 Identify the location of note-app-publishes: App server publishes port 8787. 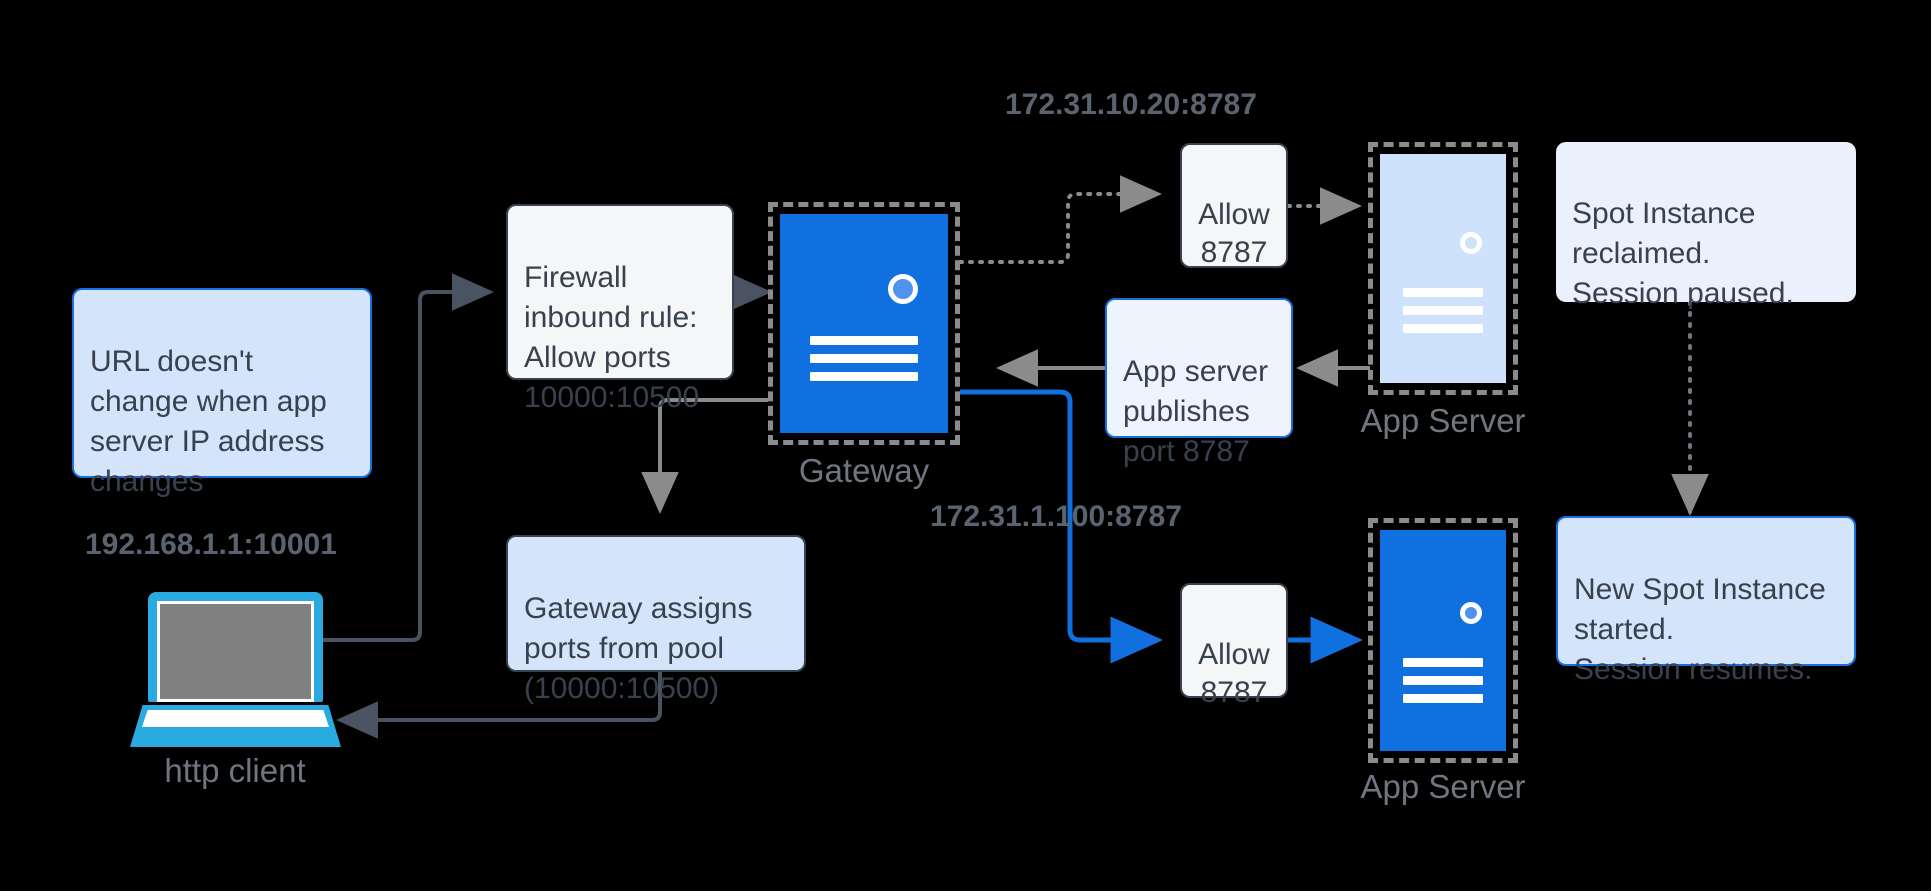
(1199, 383).